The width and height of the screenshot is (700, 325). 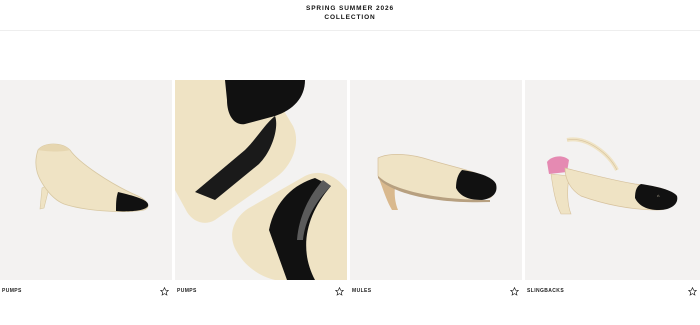 I want to click on product-category: MULES, so click(x=362, y=291).